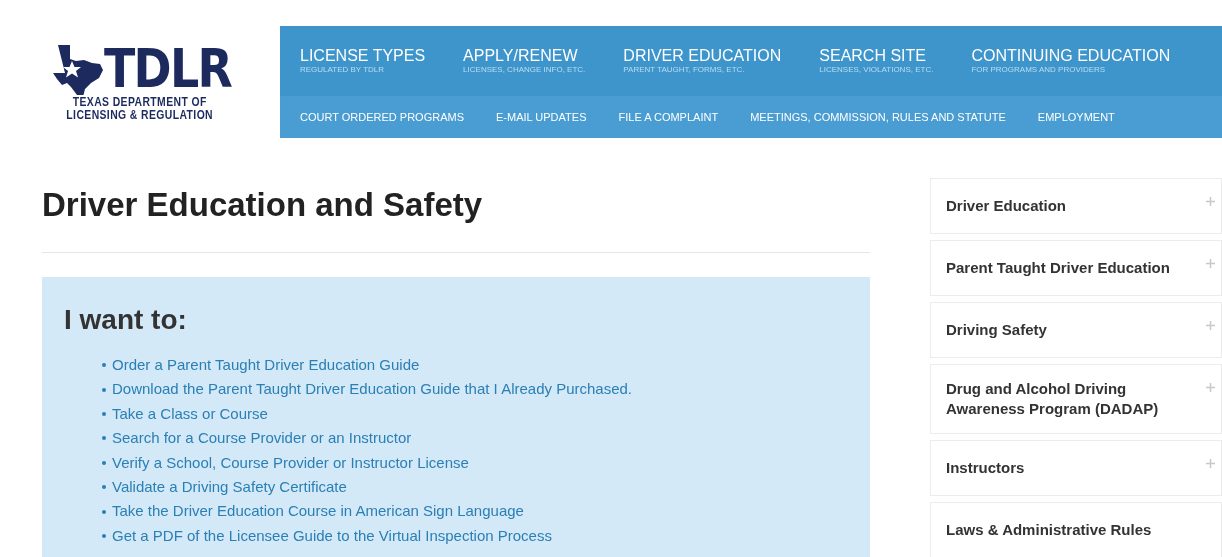 Image resolution: width=1222 pixels, height=557 pixels. Describe the element at coordinates (1076, 529) in the screenshot. I see `sidebar-accordion-item: Laws & Administrative Rules` at that location.